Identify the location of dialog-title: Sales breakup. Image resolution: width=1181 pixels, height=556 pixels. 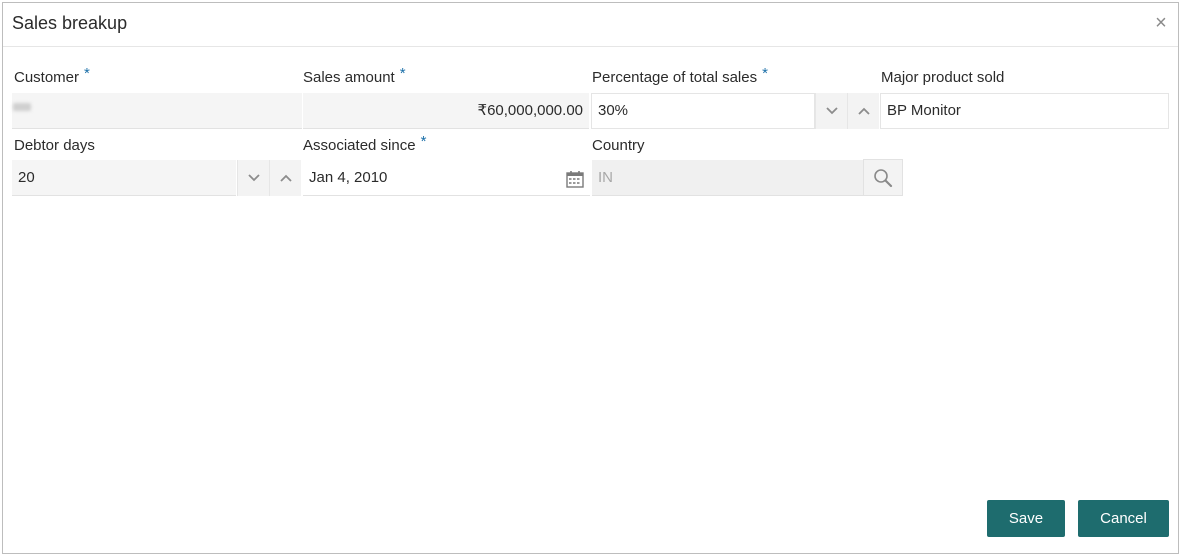
(70, 23).